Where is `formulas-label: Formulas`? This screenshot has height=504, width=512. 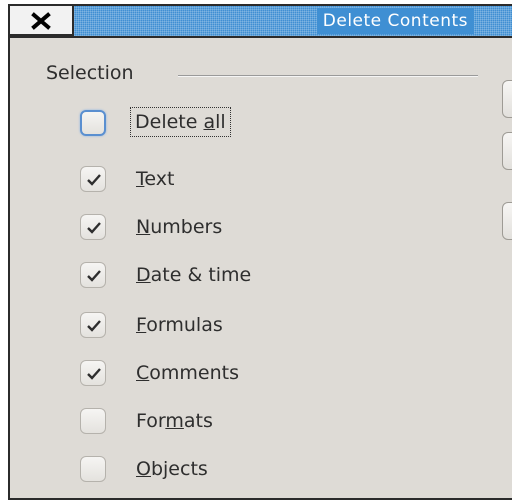 formulas-label: Formulas is located at coordinates (179, 325).